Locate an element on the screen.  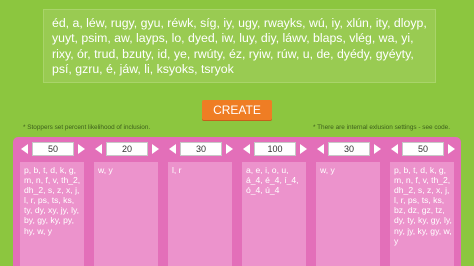
stepper-1: 50 is located at coordinates (53, 149).